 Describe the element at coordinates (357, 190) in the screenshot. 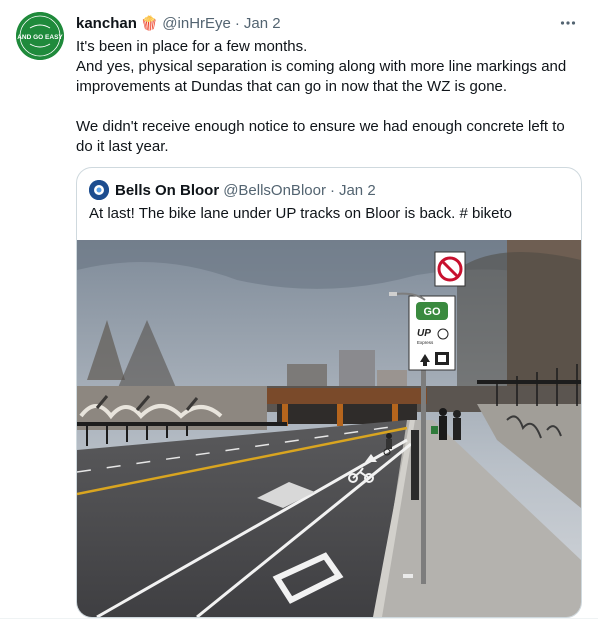

I see `quoted-tweet-date: Jan 2` at that location.